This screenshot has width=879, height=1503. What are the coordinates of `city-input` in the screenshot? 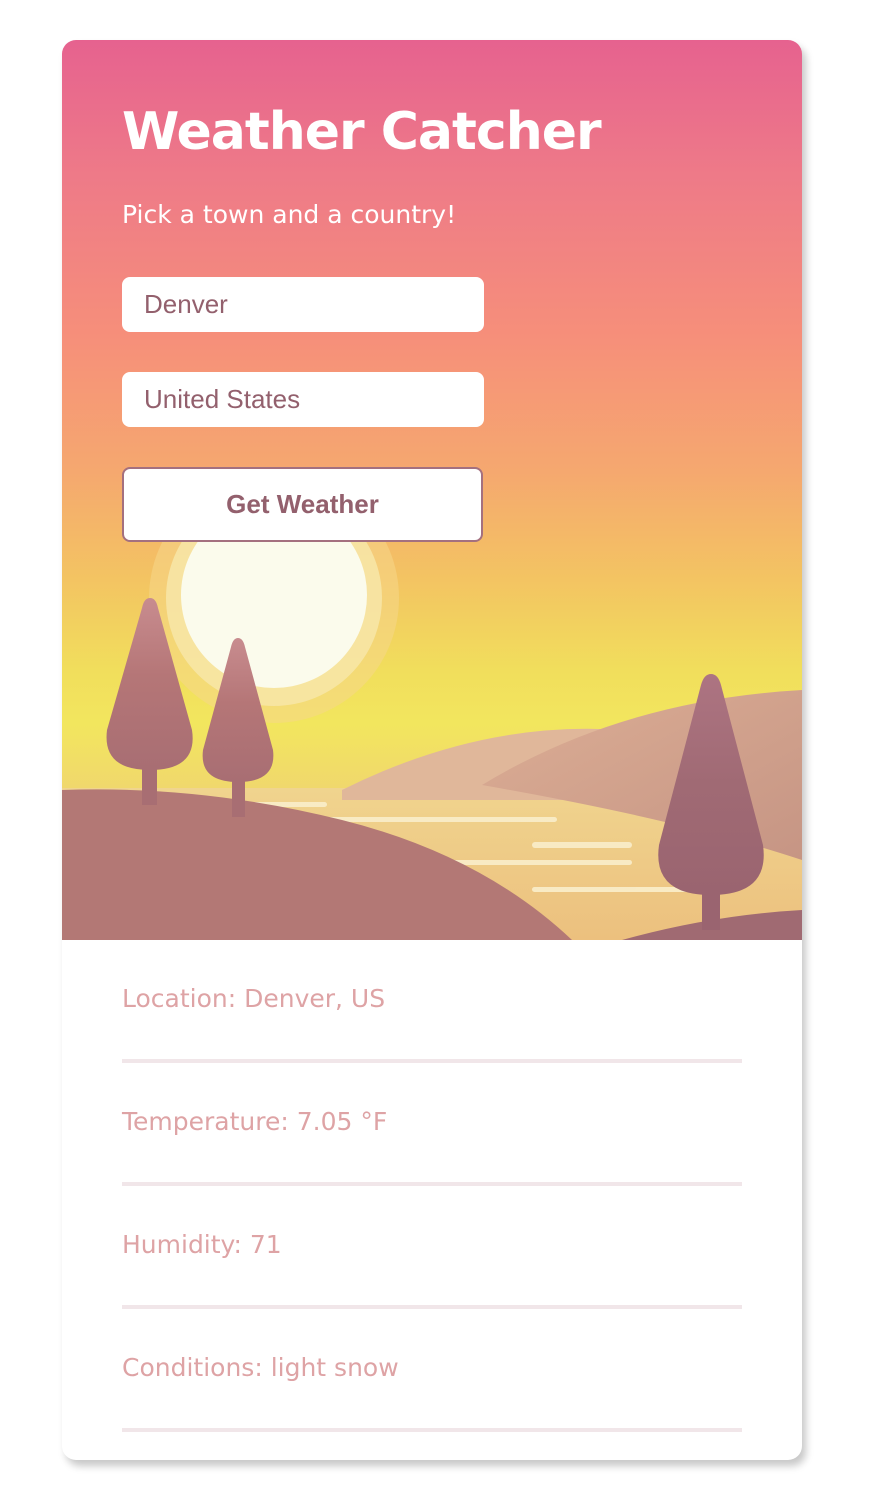 It's located at (303, 304).